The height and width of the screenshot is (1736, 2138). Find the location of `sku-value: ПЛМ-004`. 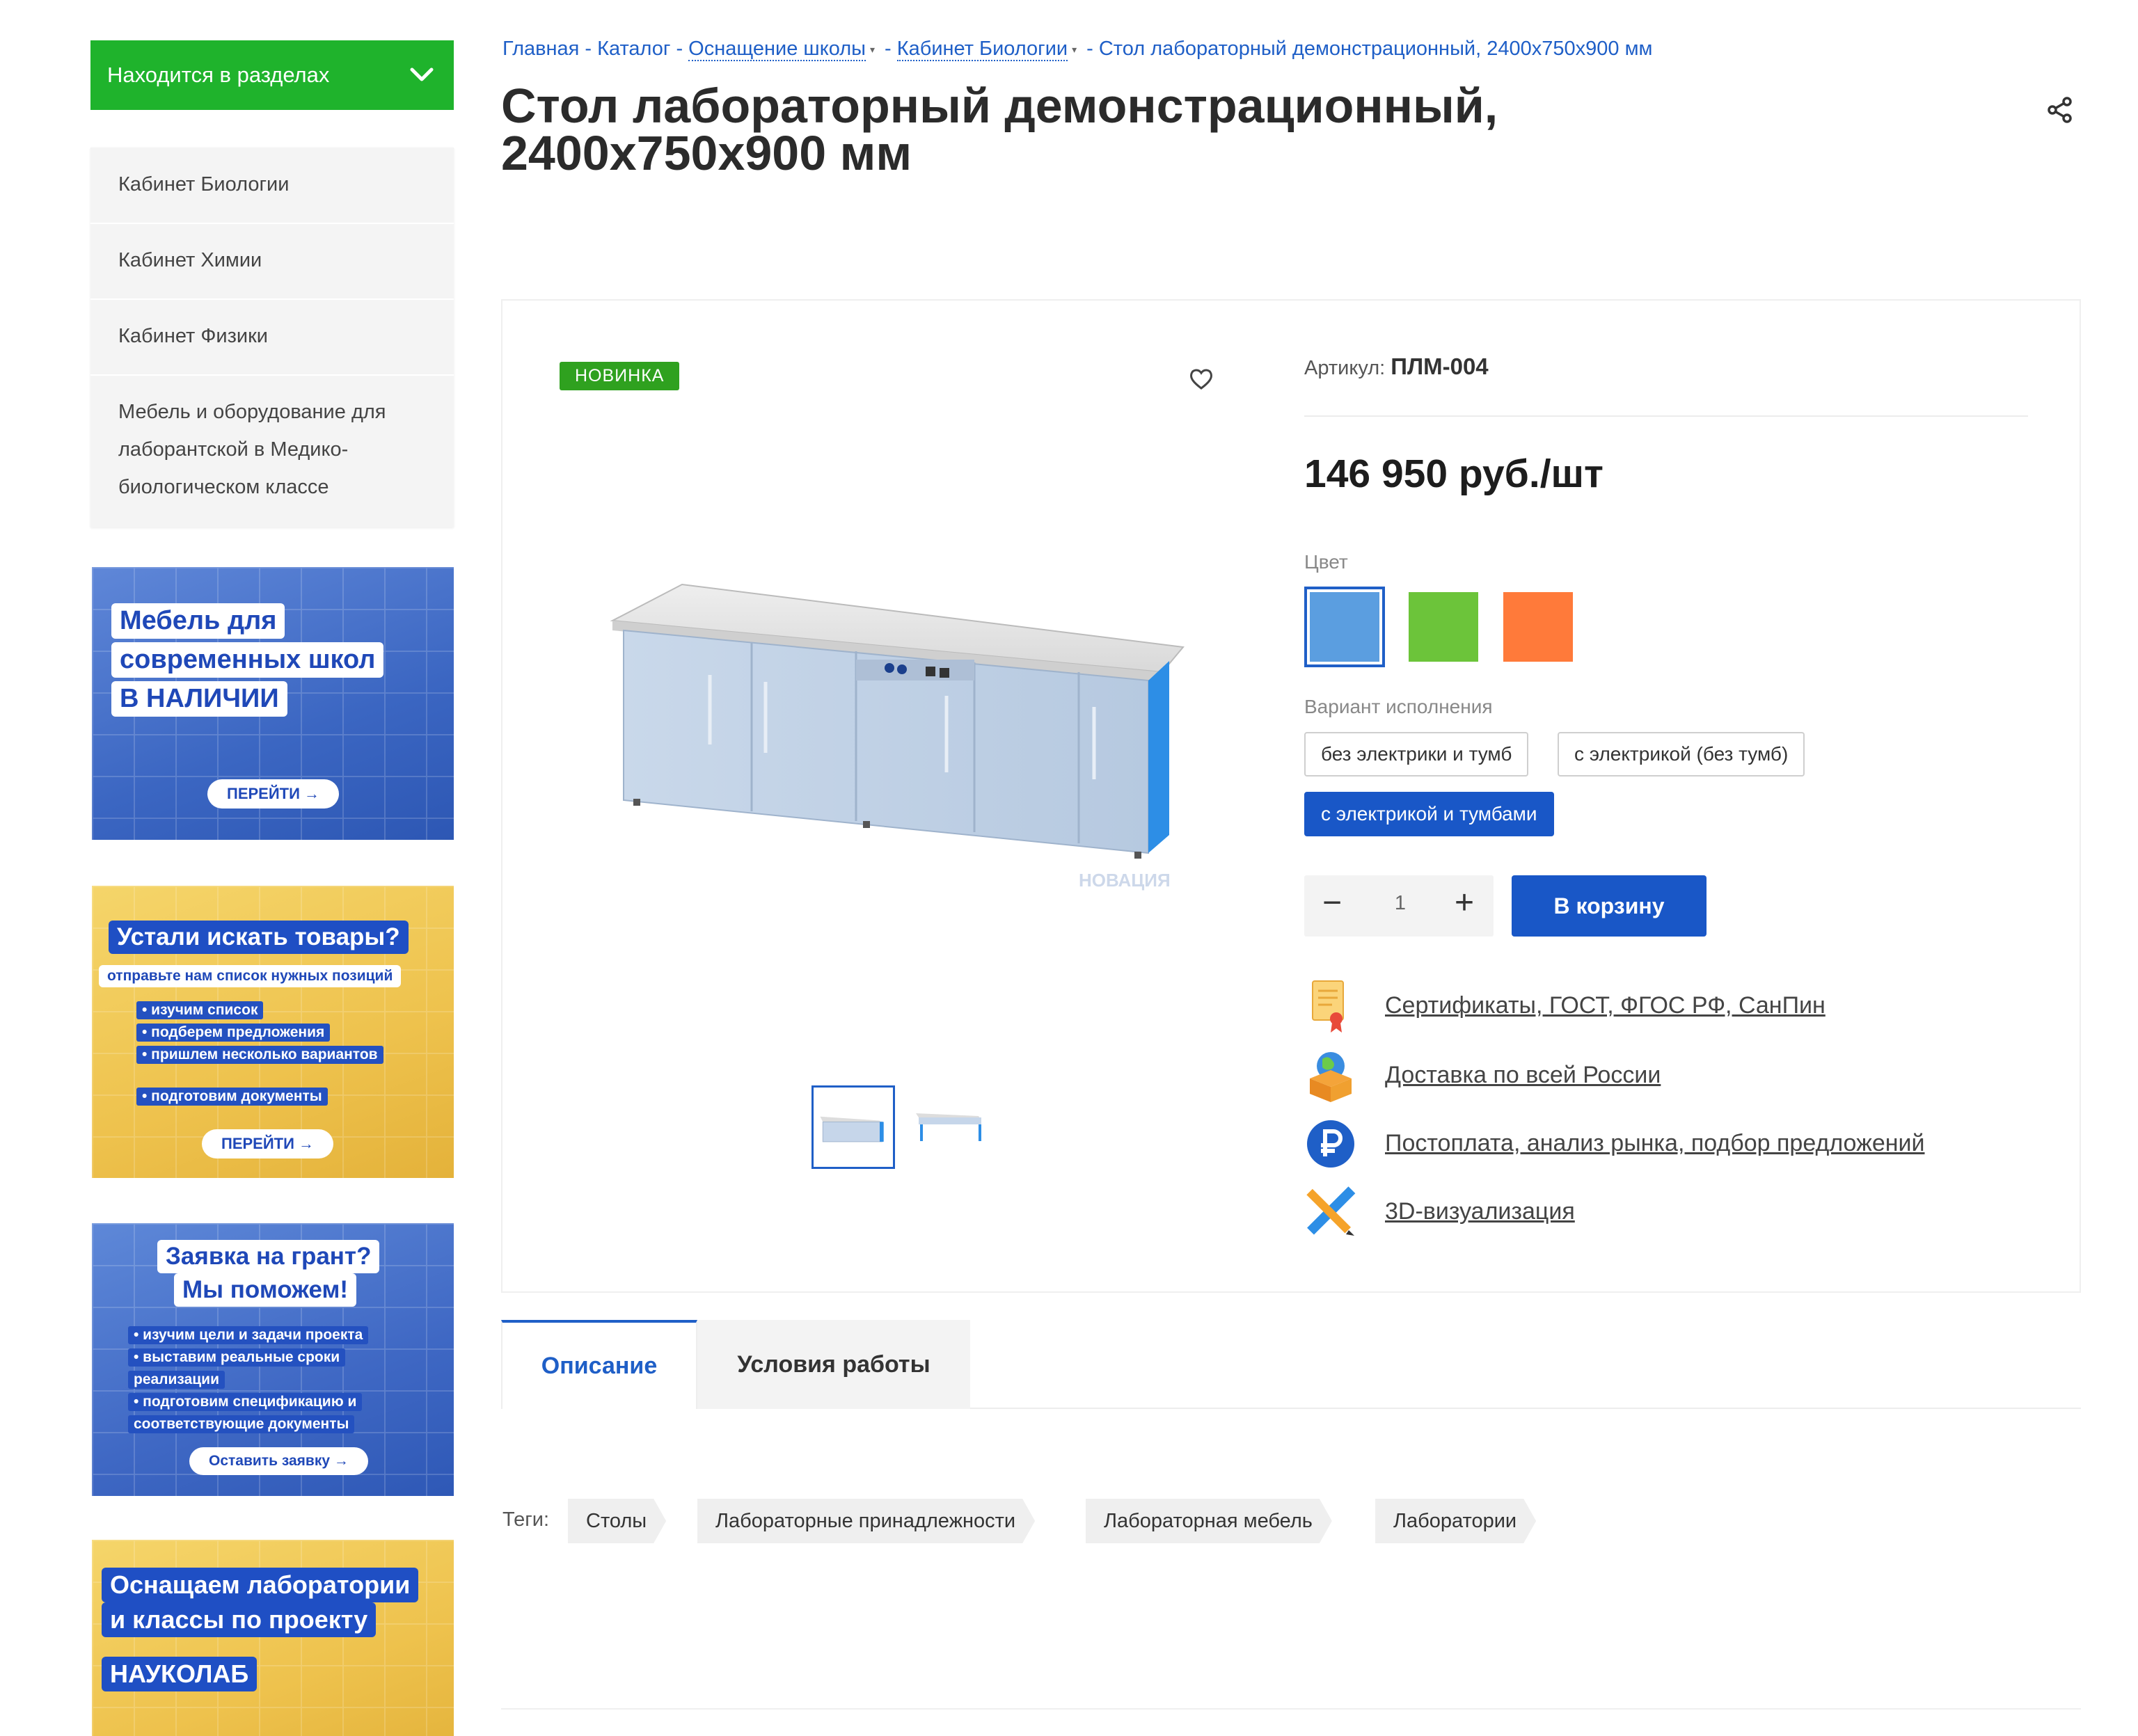

sku-value: ПЛМ-004 is located at coordinates (1440, 366).